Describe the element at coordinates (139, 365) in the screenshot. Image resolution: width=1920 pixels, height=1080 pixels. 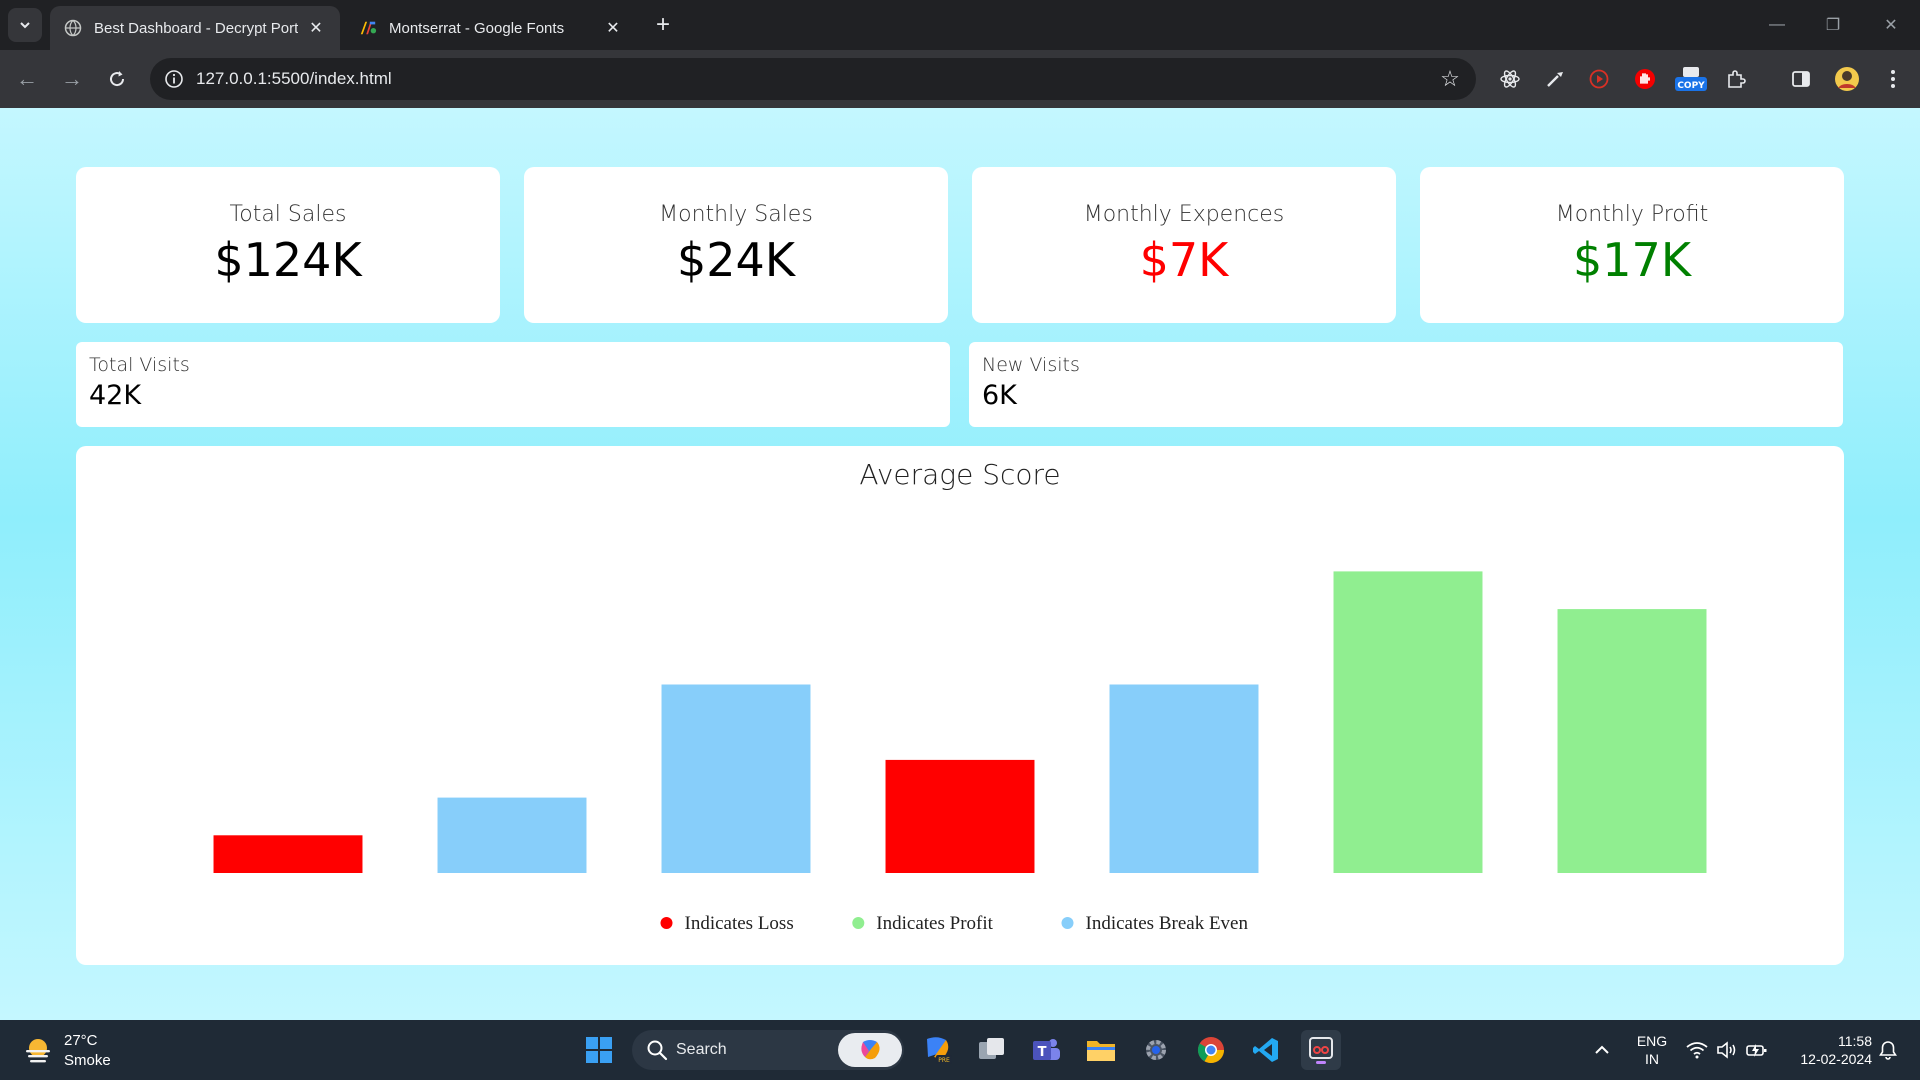
I see `visit-label: Total Visits` at that location.